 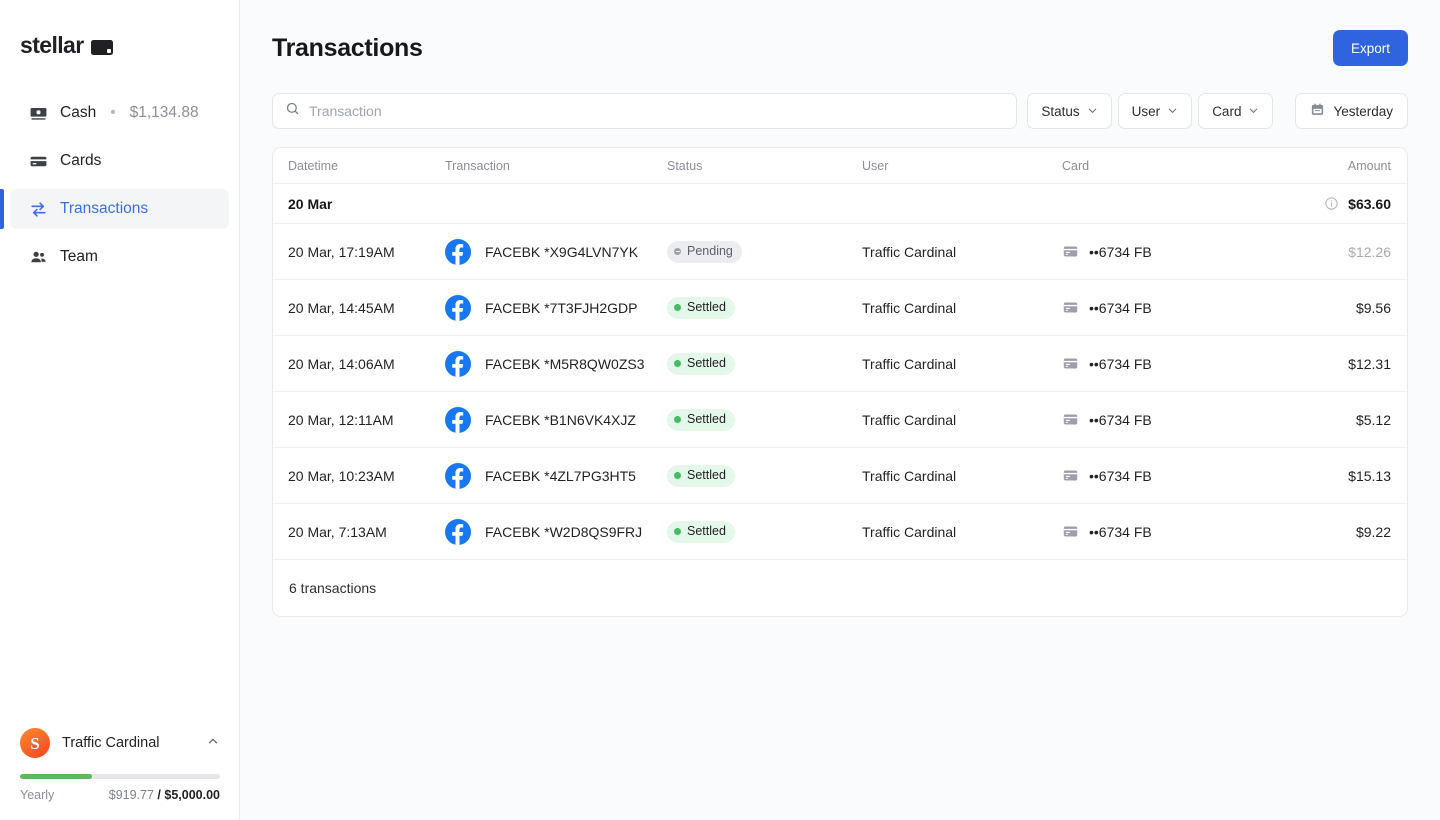 I want to click on toolbar: Status User Card, so click(x=840, y=111).